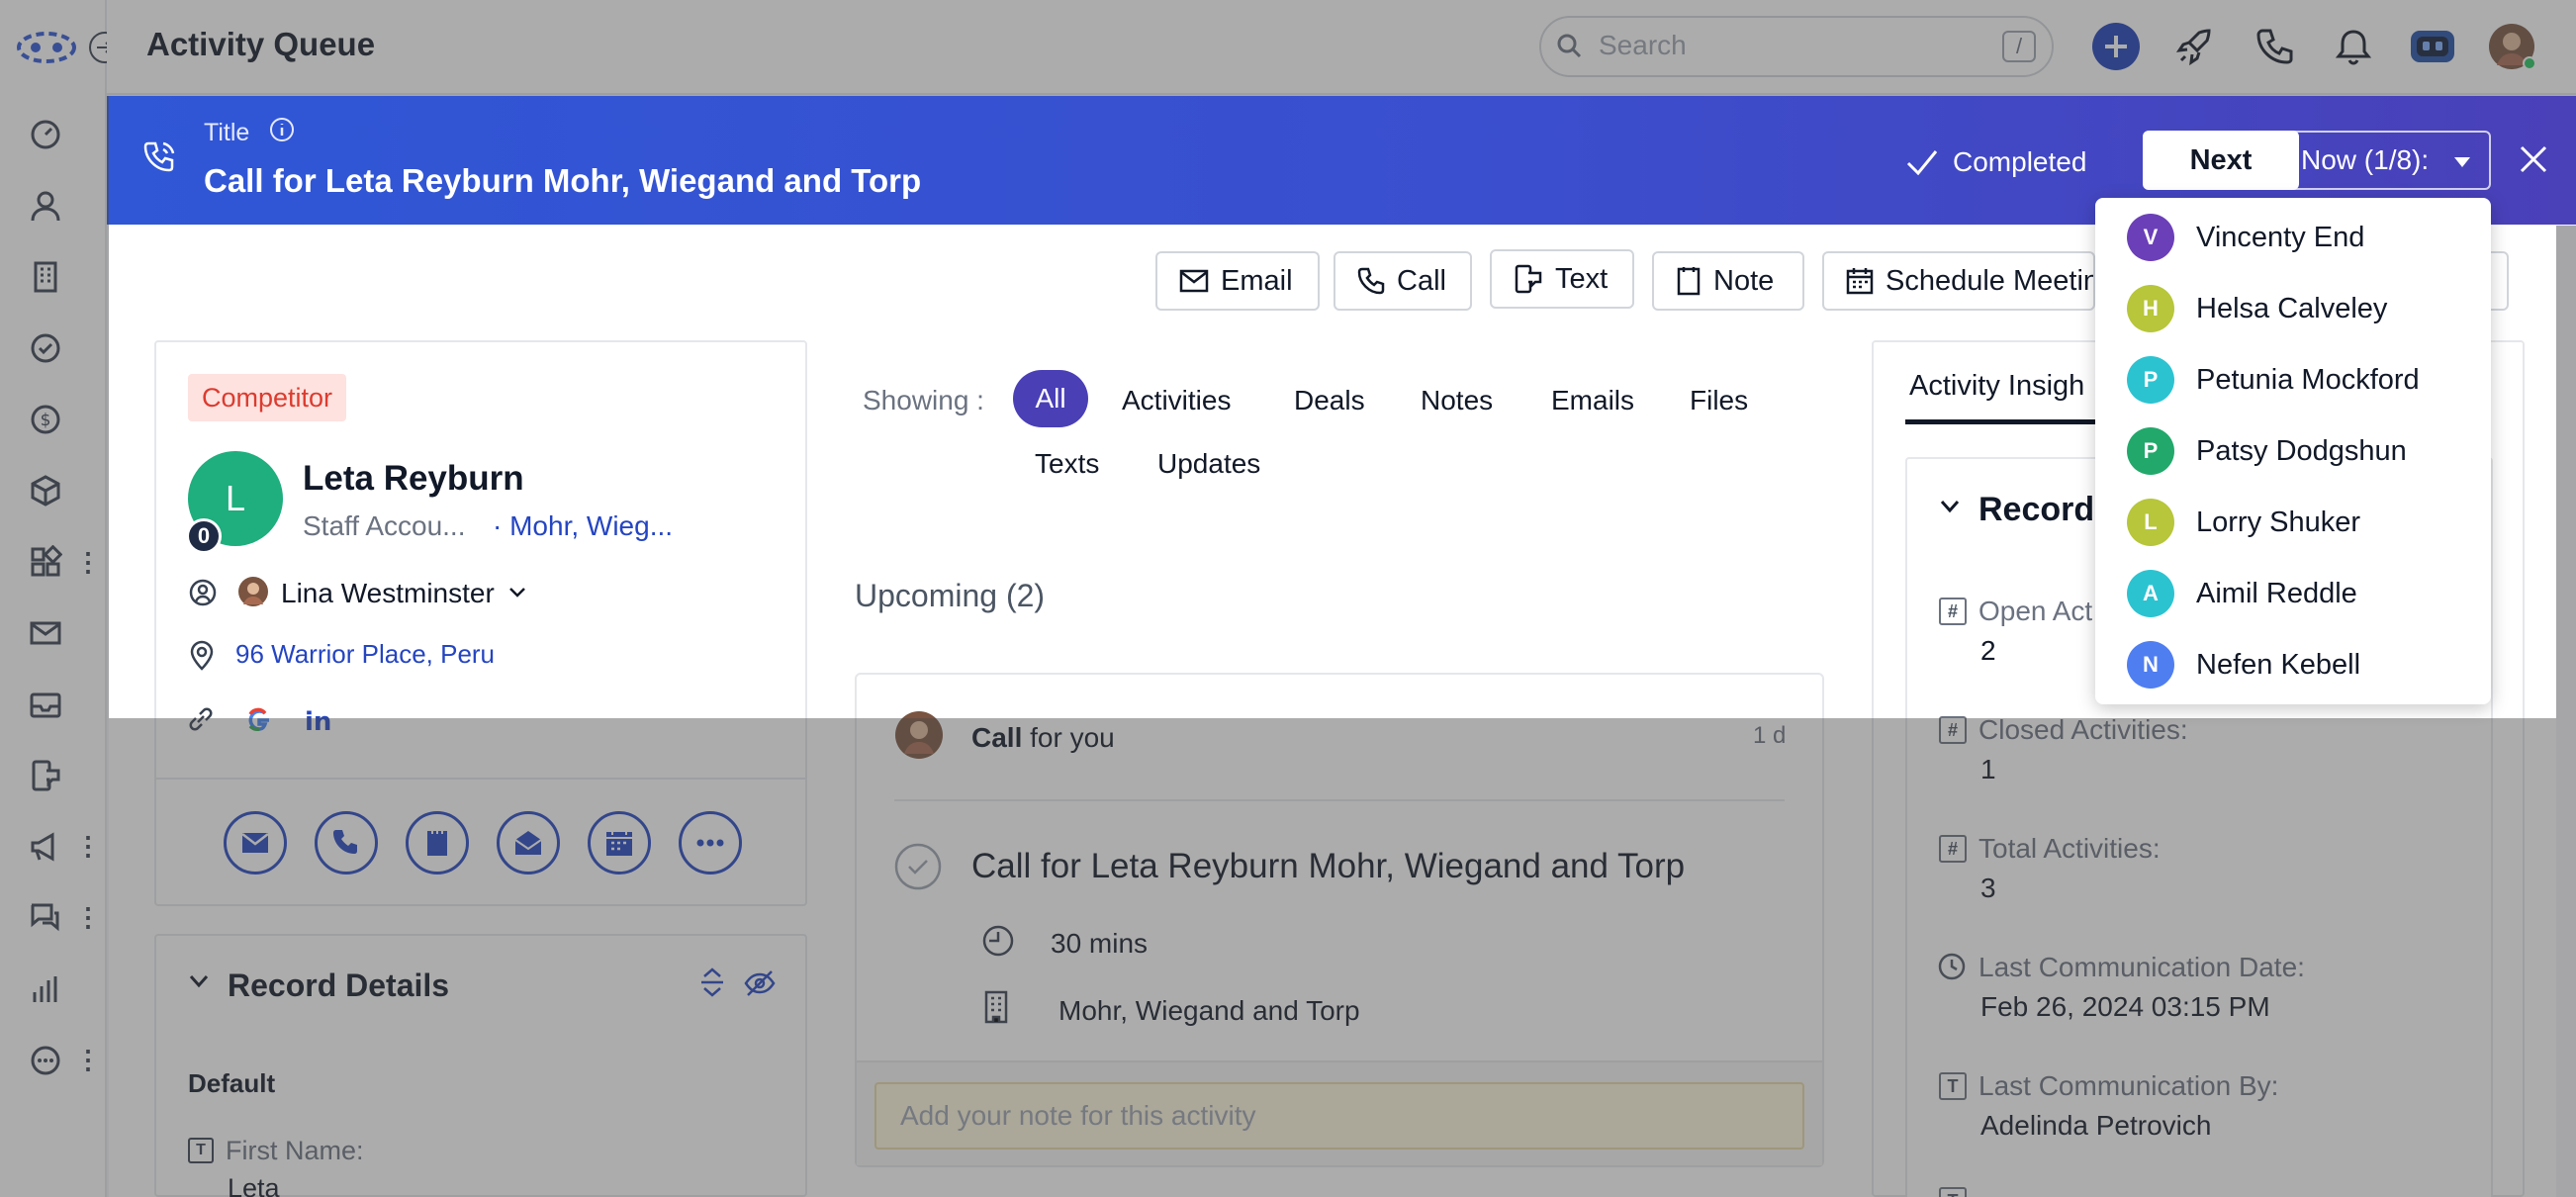  What do you see at coordinates (1457, 400) in the screenshot?
I see `filter-notes: Notes` at bounding box center [1457, 400].